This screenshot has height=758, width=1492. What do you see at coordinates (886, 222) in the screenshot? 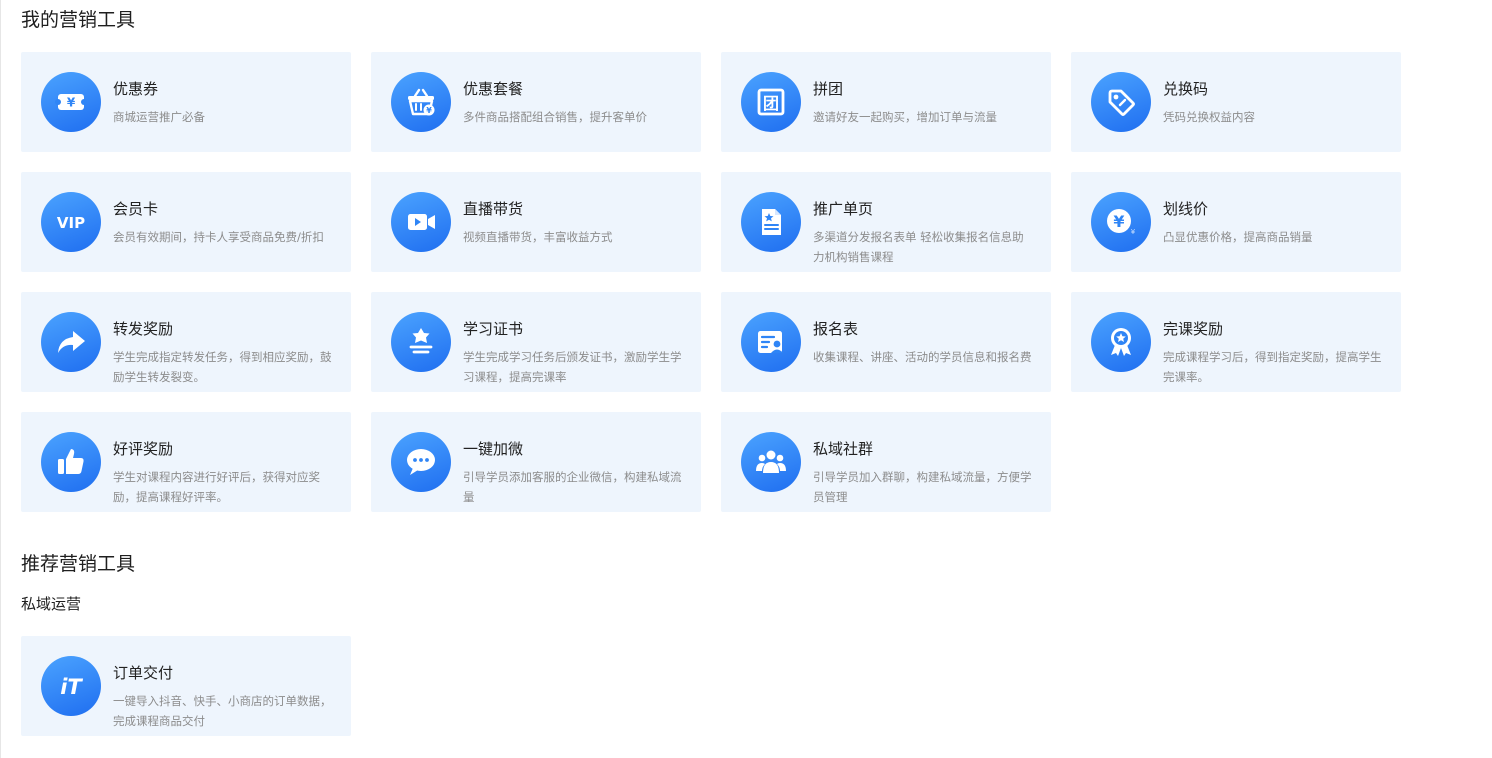
I see `tool-card-promo-page: 推广单页 多渠道分发报名表单 轻松收集报名信息助力机构销售课程` at bounding box center [886, 222].